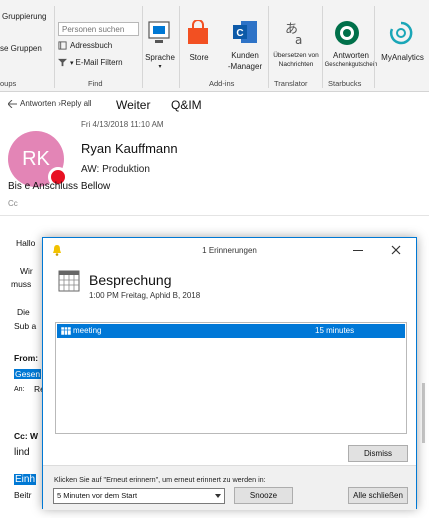 The height and width of the screenshot is (518, 429). What do you see at coordinates (245, 66) in the screenshot?
I see `kunden-manager-label-2: -Manager` at bounding box center [245, 66].